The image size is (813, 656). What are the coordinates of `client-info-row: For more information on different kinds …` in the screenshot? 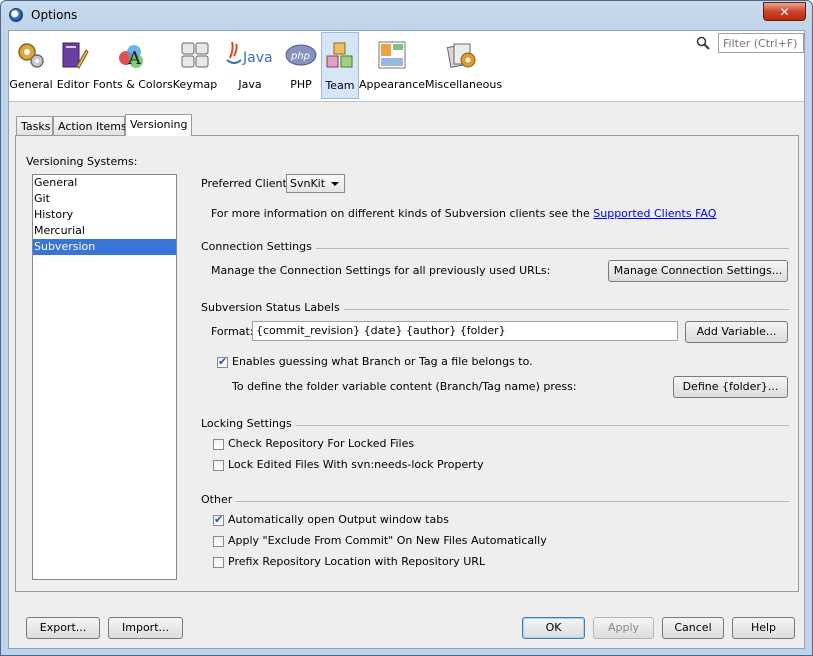 It's located at (463, 213).